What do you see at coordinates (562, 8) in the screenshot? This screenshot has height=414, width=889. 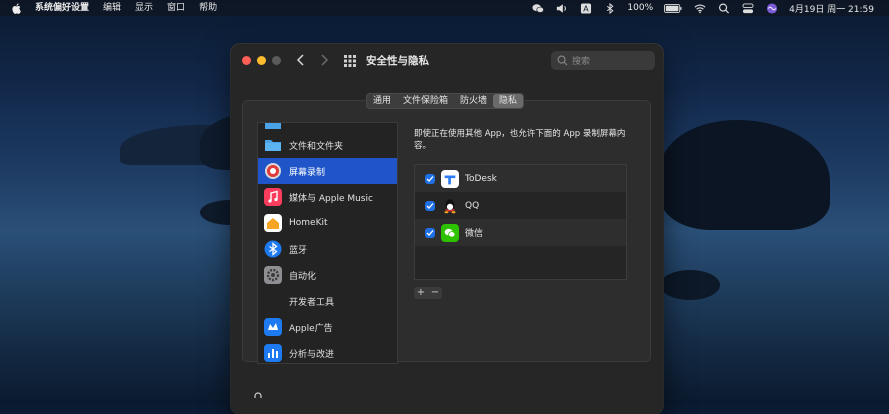 I see `volume-icon` at bounding box center [562, 8].